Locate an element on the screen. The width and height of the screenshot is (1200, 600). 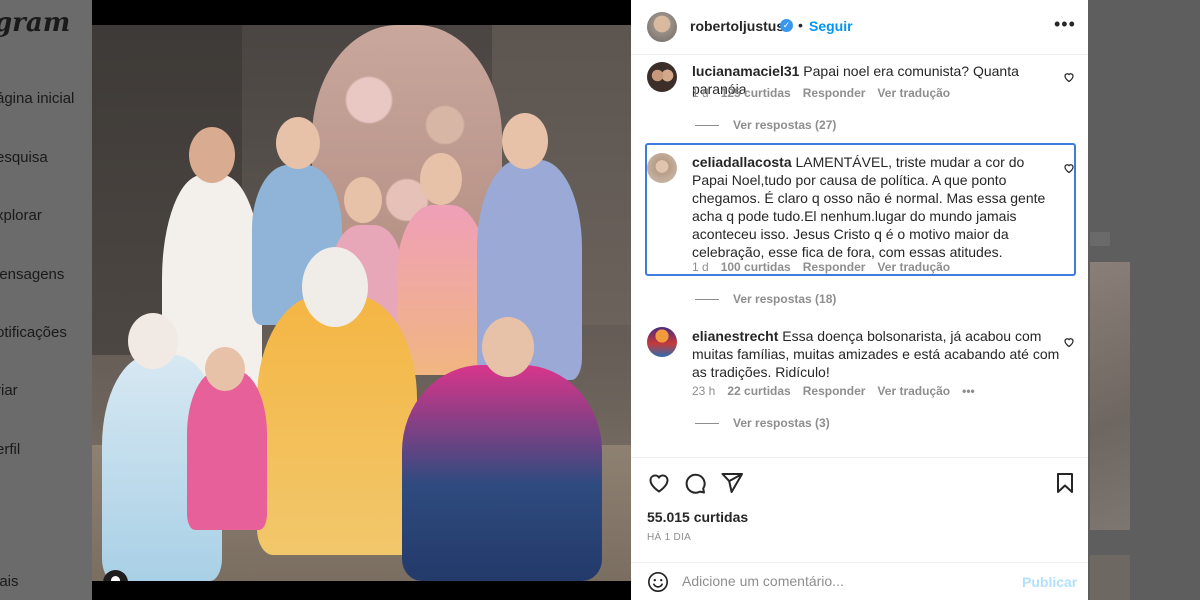
nav-item-notifications: otificações is located at coordinates (33, 332).